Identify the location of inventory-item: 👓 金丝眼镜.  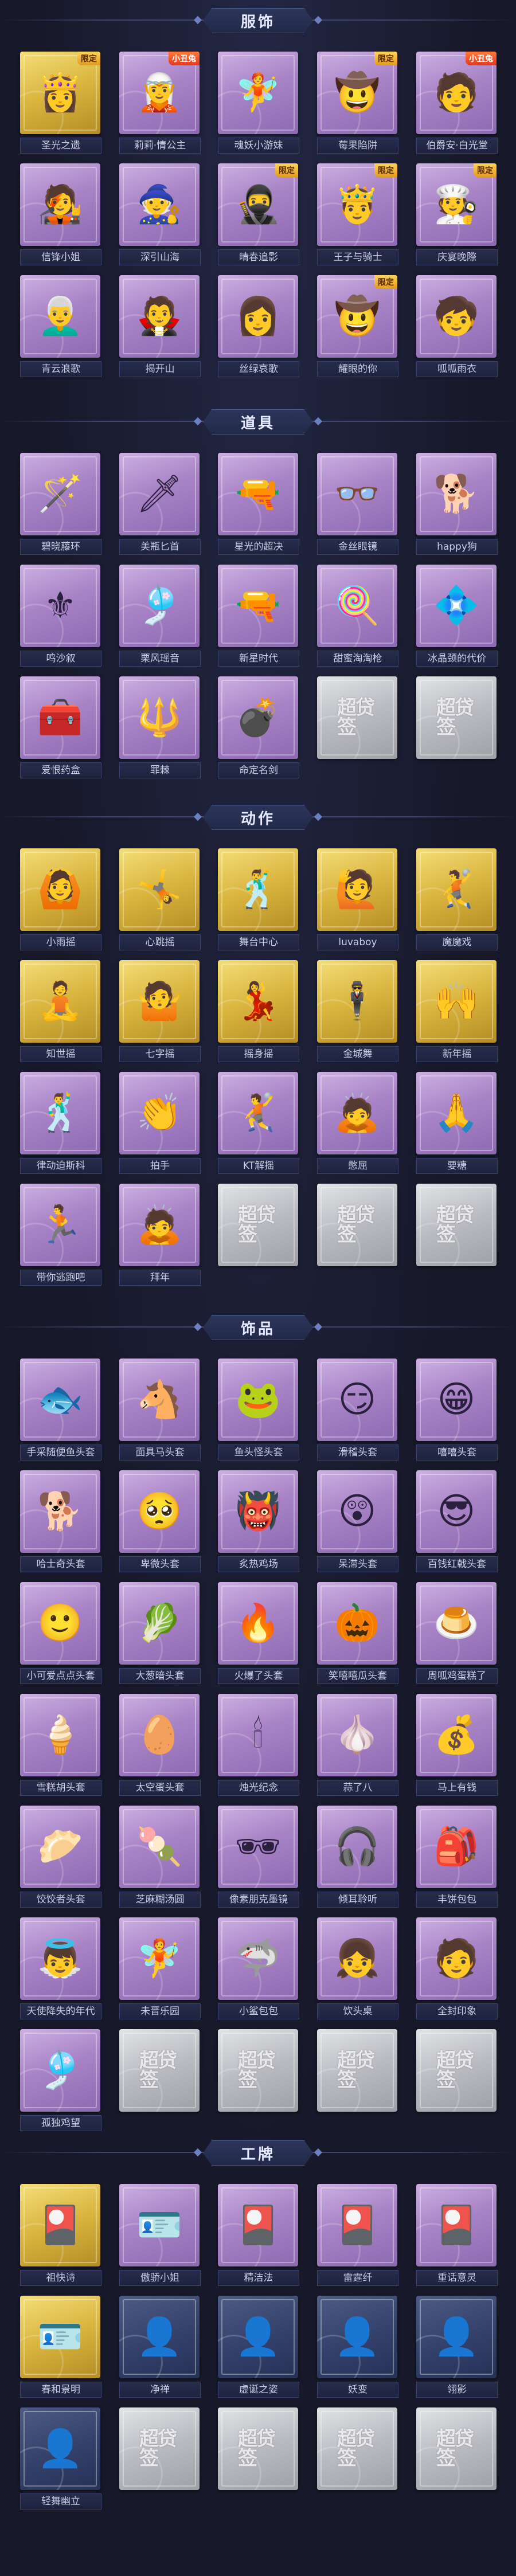
(357, 504).